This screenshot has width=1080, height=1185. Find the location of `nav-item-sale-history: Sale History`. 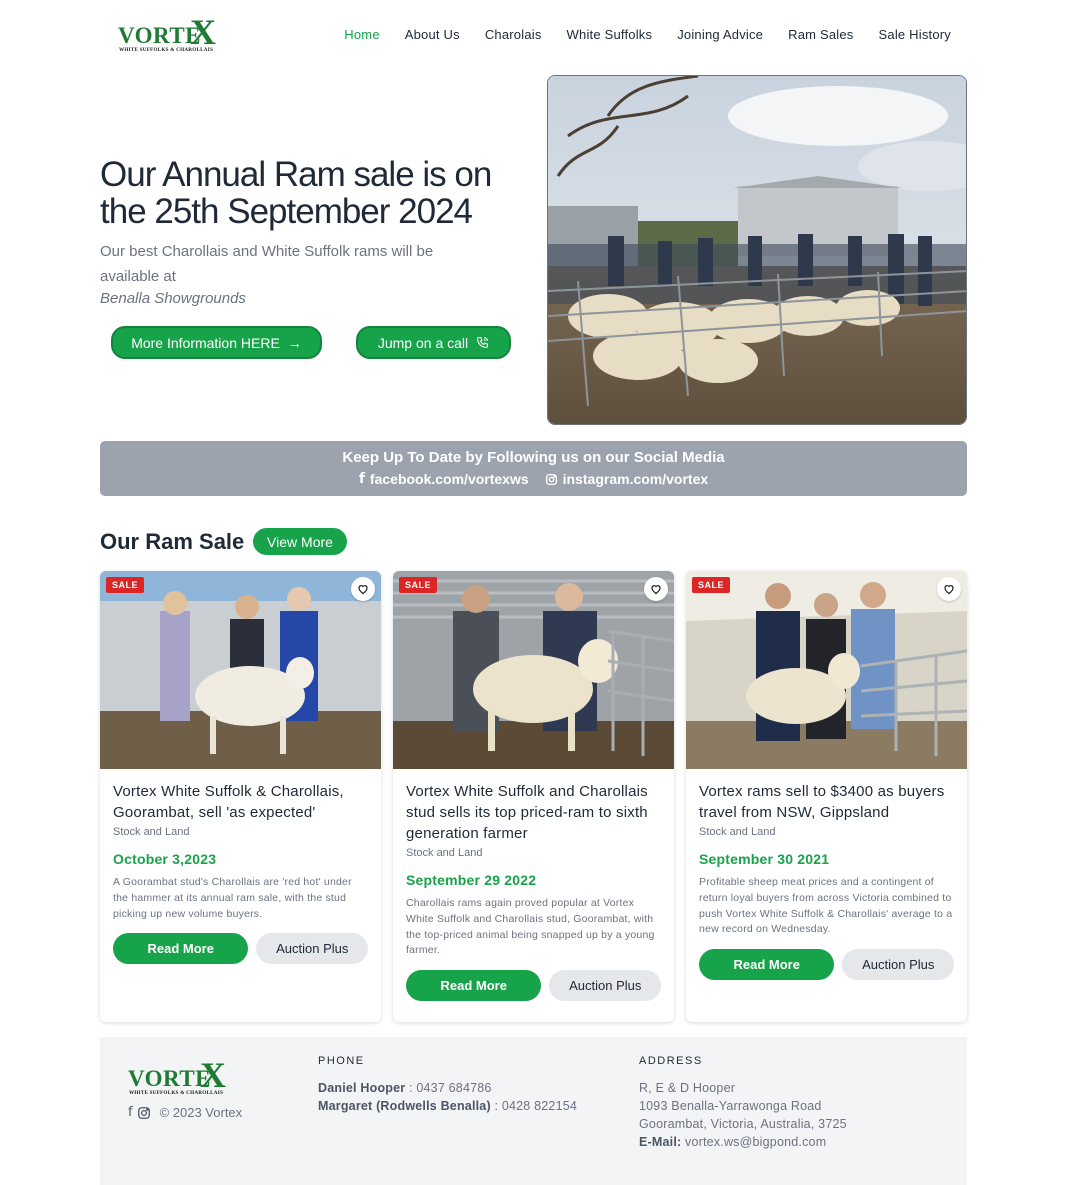

nav-item-sale-history: Sale History is located at coordinates (915, 34).